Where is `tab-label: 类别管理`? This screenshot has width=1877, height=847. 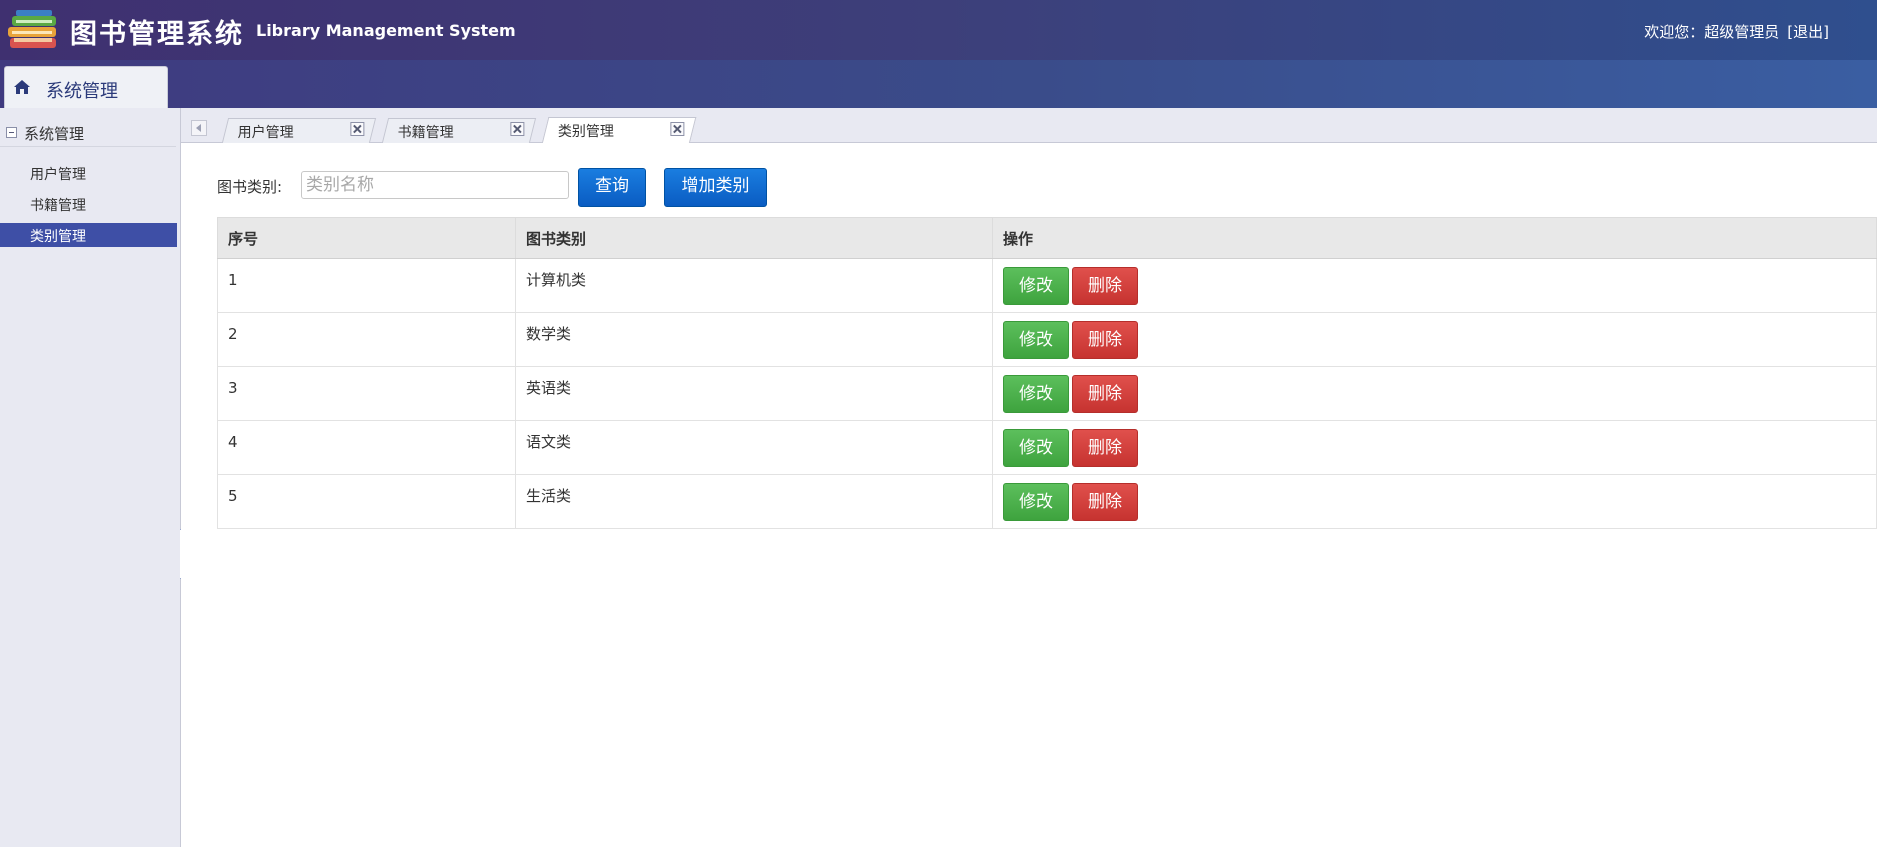 tab-label: 类别管理 is located at coordinates (585, 132).